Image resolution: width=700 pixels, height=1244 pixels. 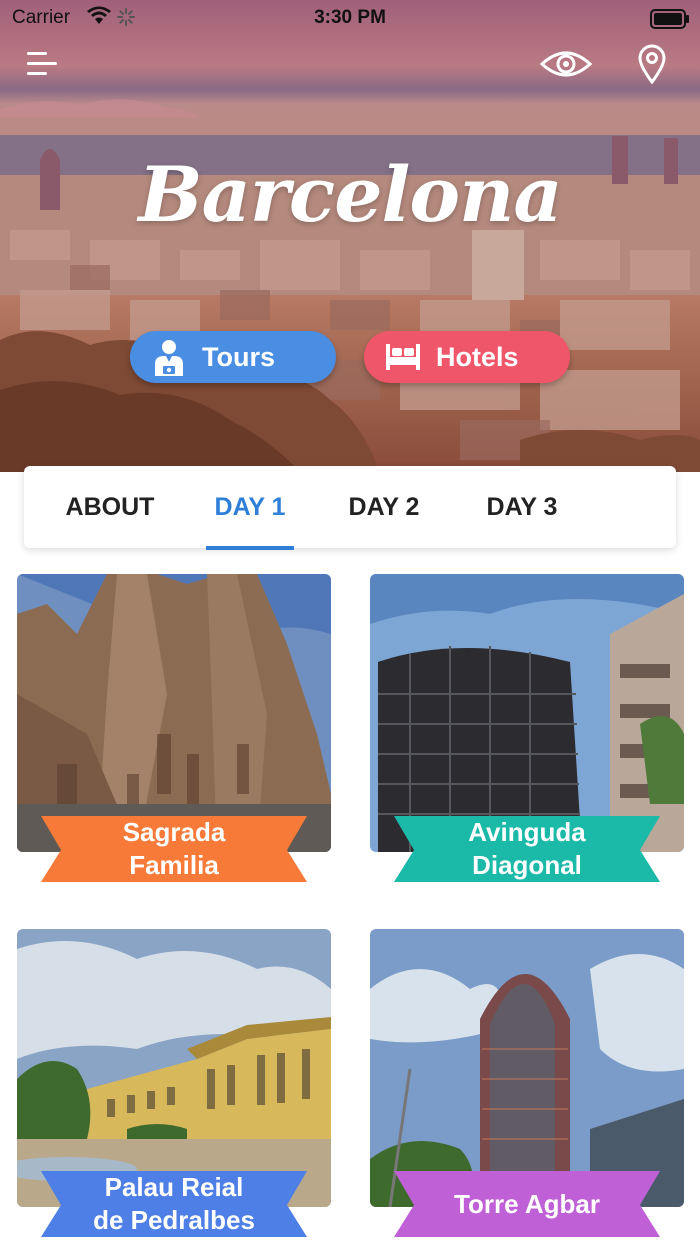 I want to click on eye-icon, so click(x=566, y=64).